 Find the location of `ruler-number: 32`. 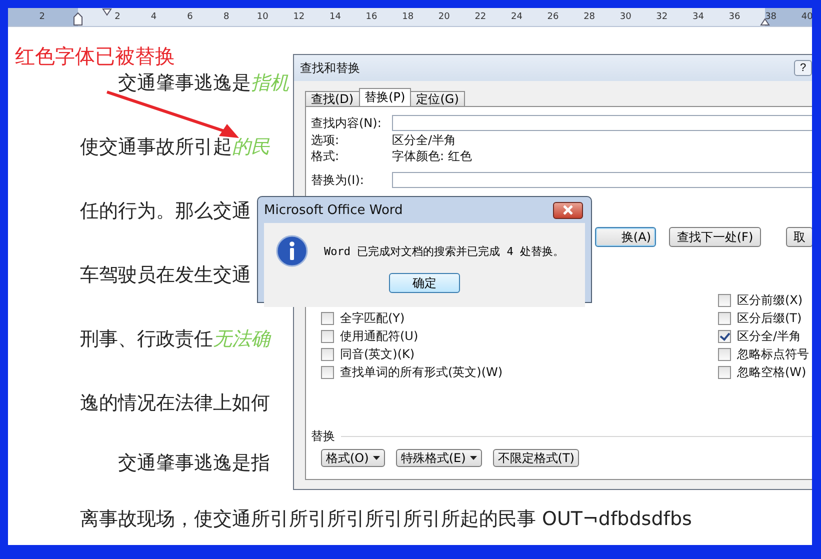

ruler-number: 32 is located at coordinates (662, 17).